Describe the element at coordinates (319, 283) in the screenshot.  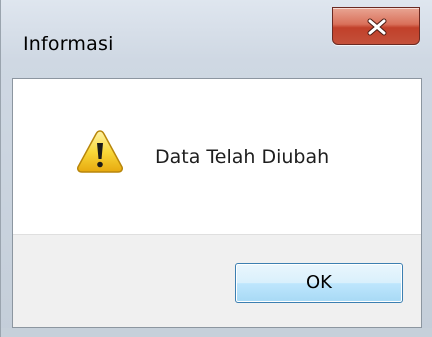
I see `ok-button: OK` at that location.